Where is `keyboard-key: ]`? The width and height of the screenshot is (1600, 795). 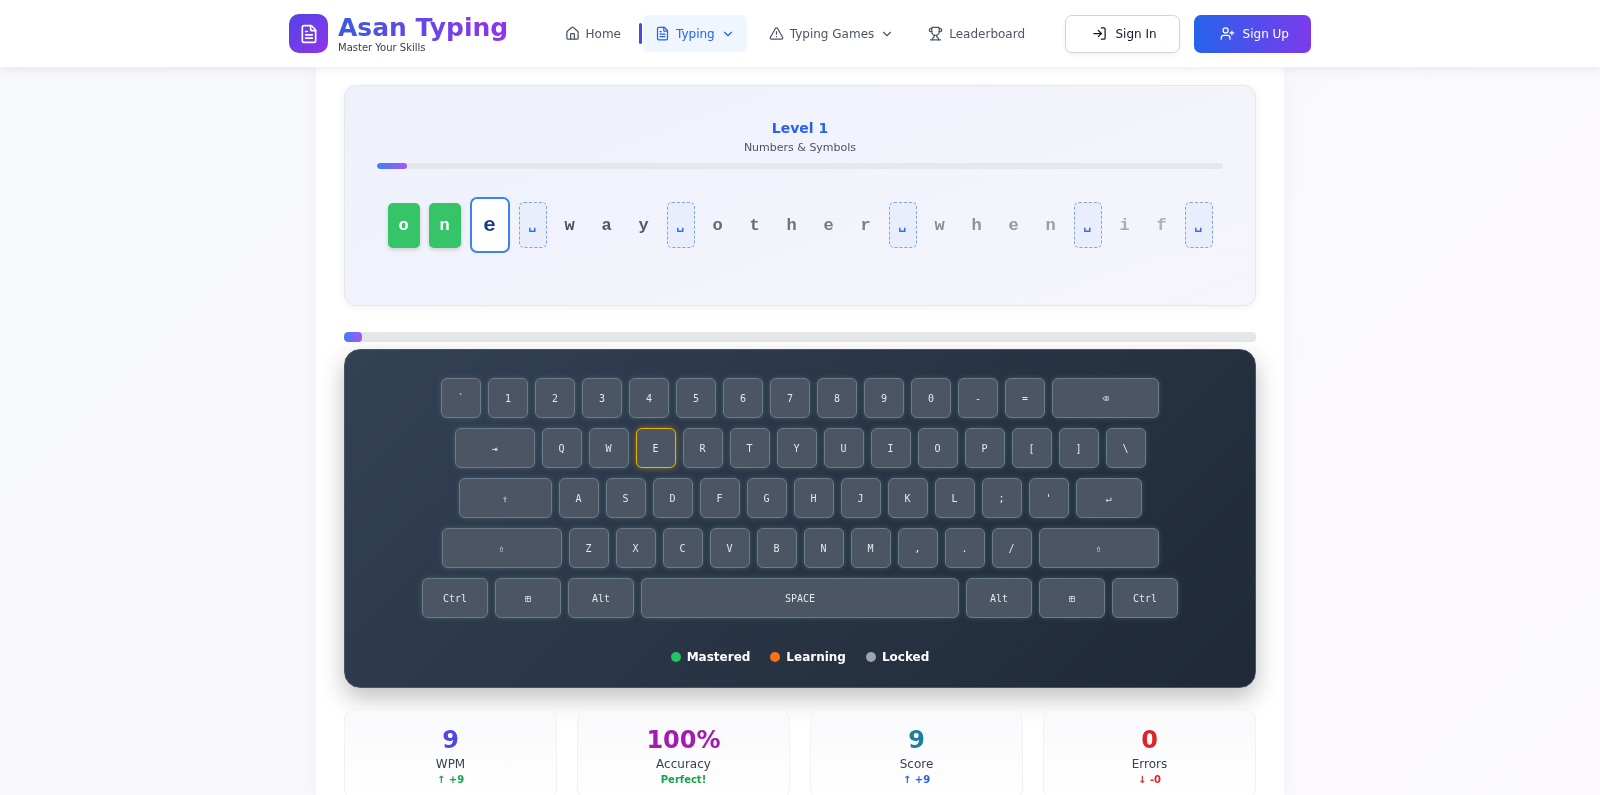
keyboard-key: ] is located at coordinates (1078, 448).